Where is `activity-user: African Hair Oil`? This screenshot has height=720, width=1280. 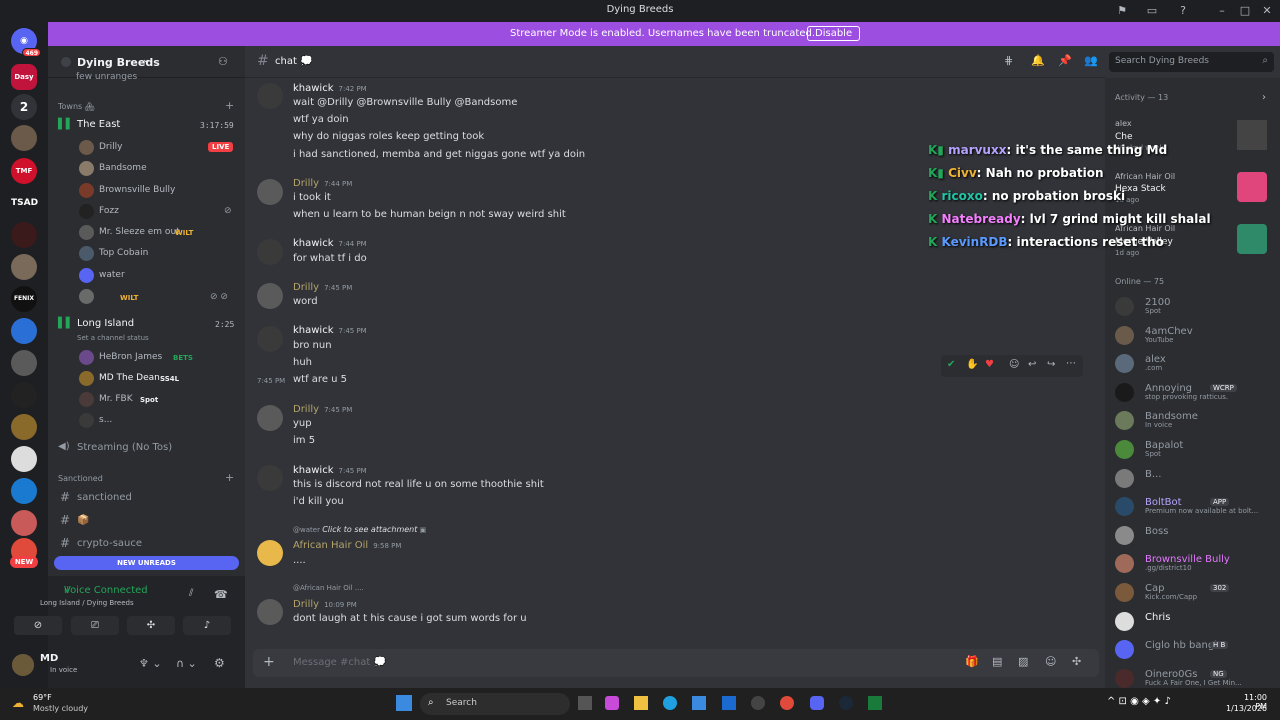
activity-user: African Hair Oil is located at coordinates (1145, 176).